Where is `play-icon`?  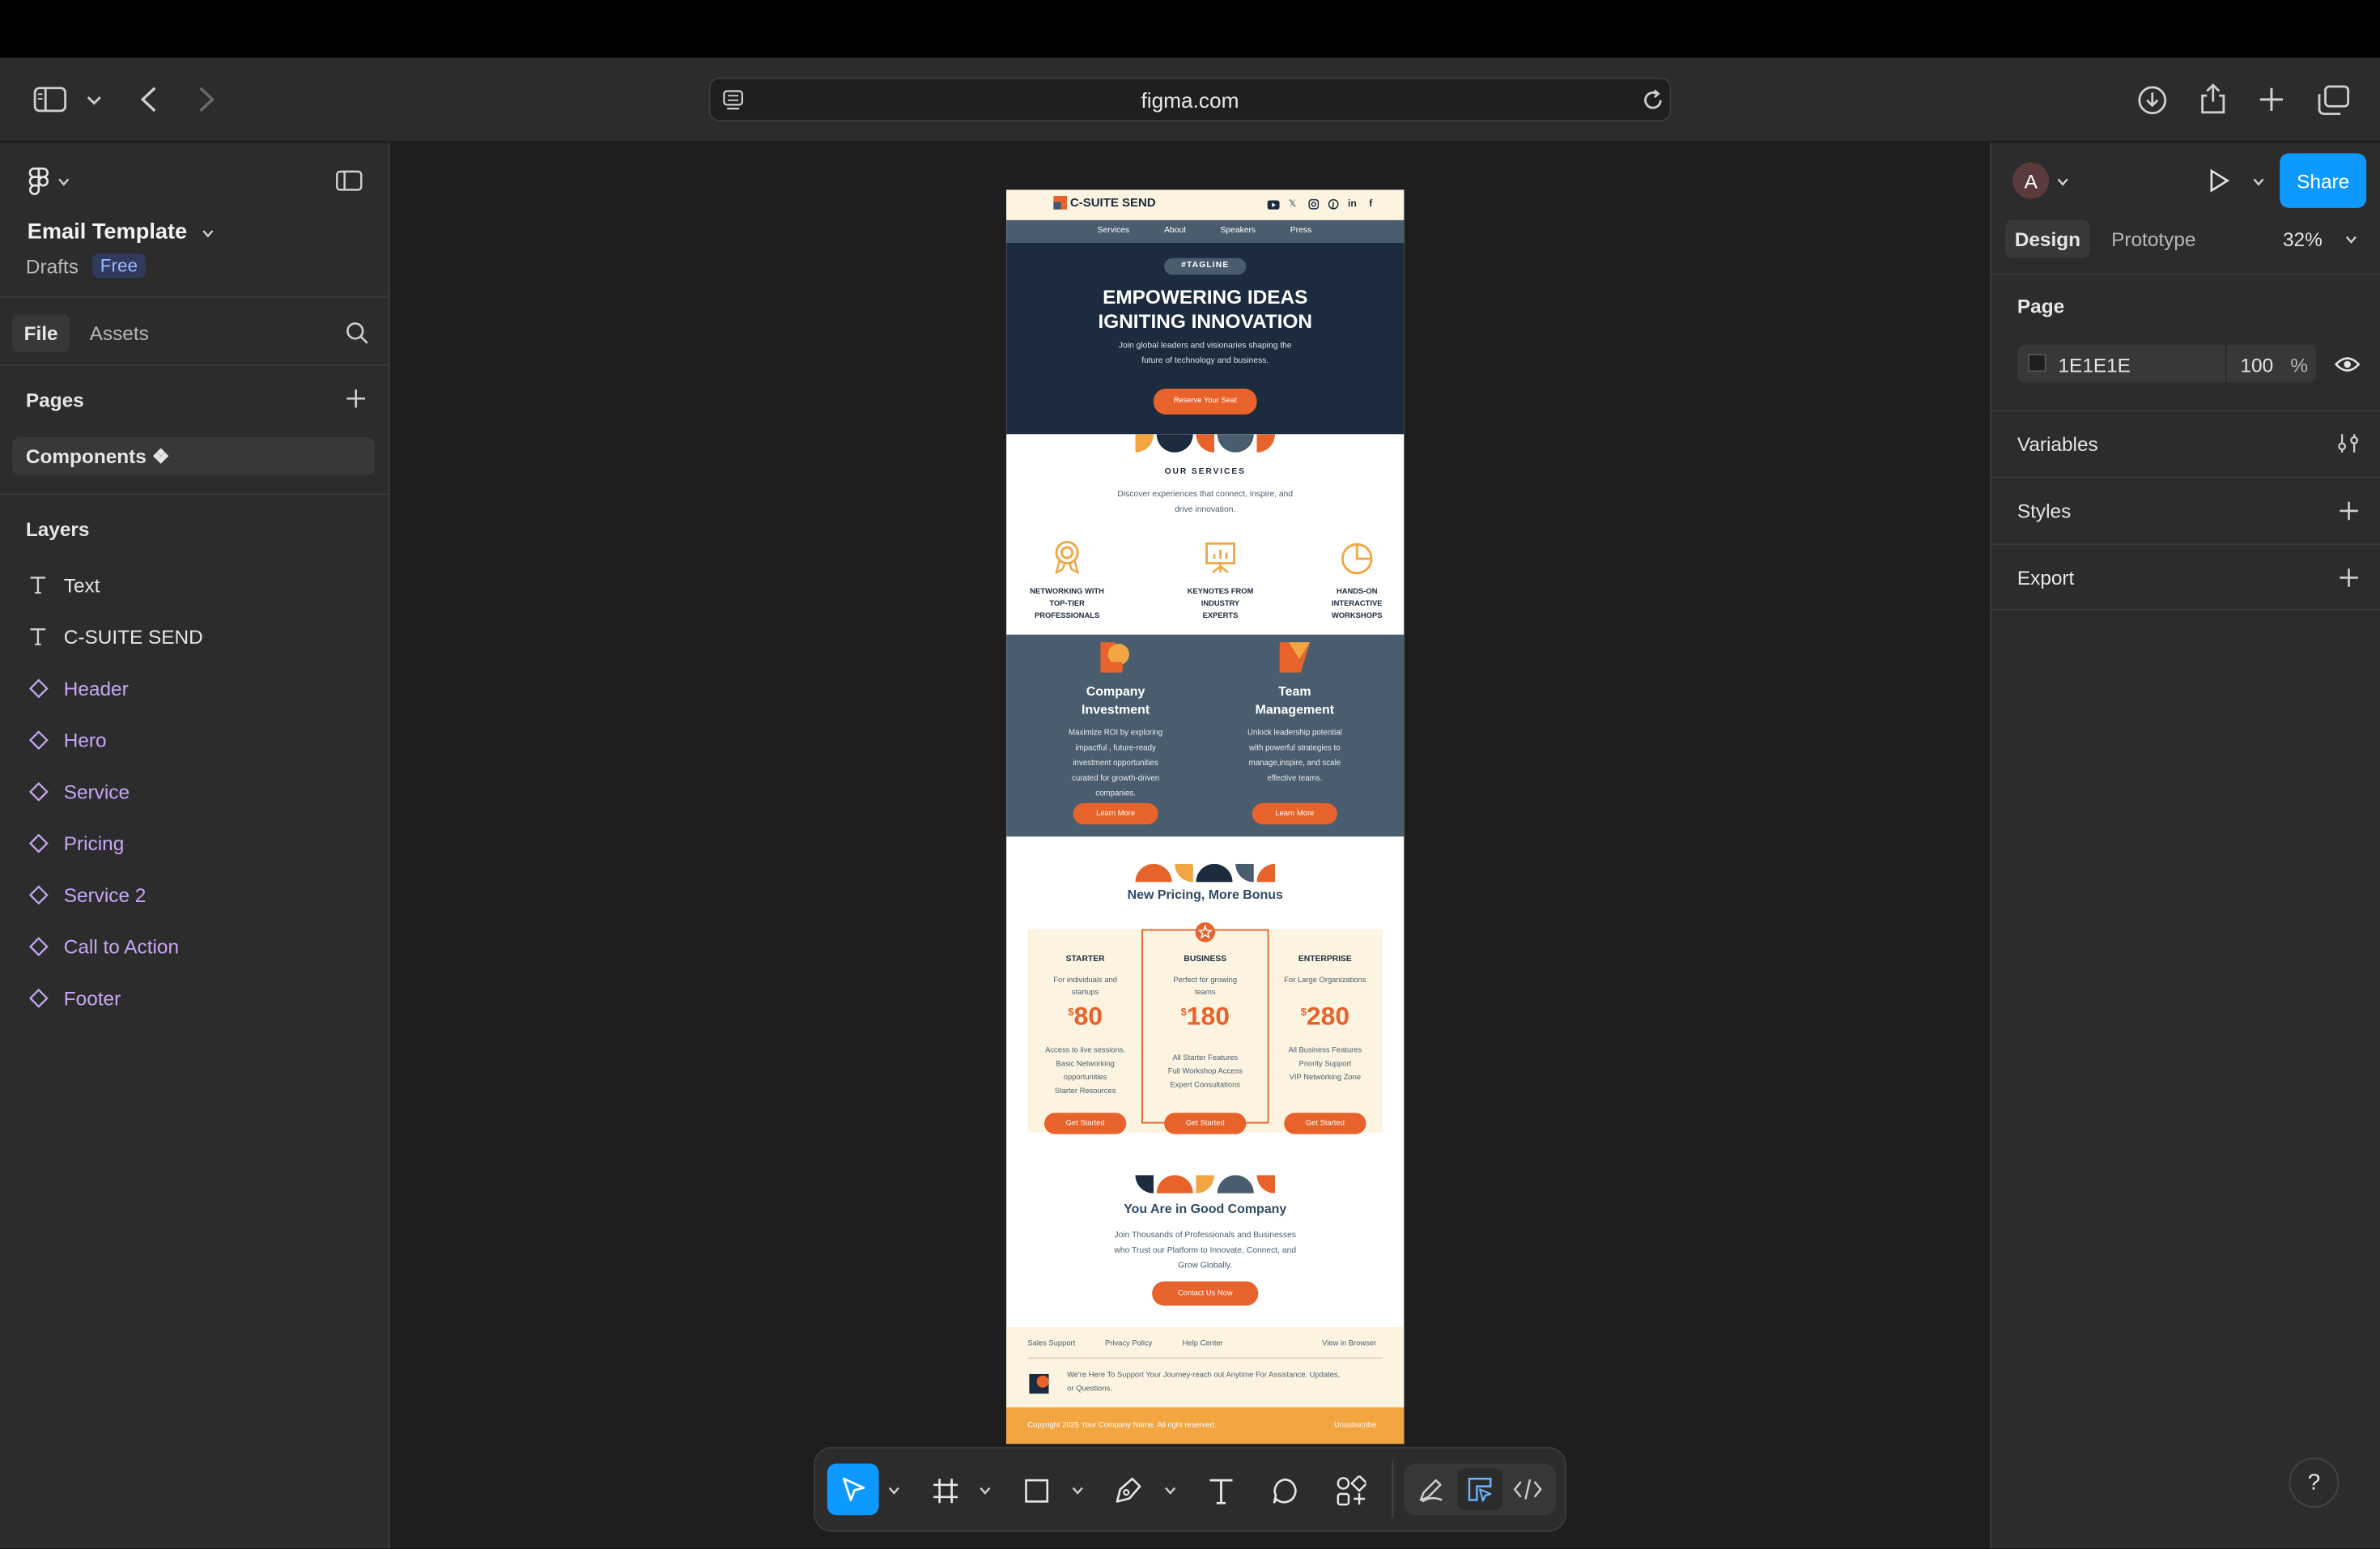
play-icon is located at coordinates (2219, 180).